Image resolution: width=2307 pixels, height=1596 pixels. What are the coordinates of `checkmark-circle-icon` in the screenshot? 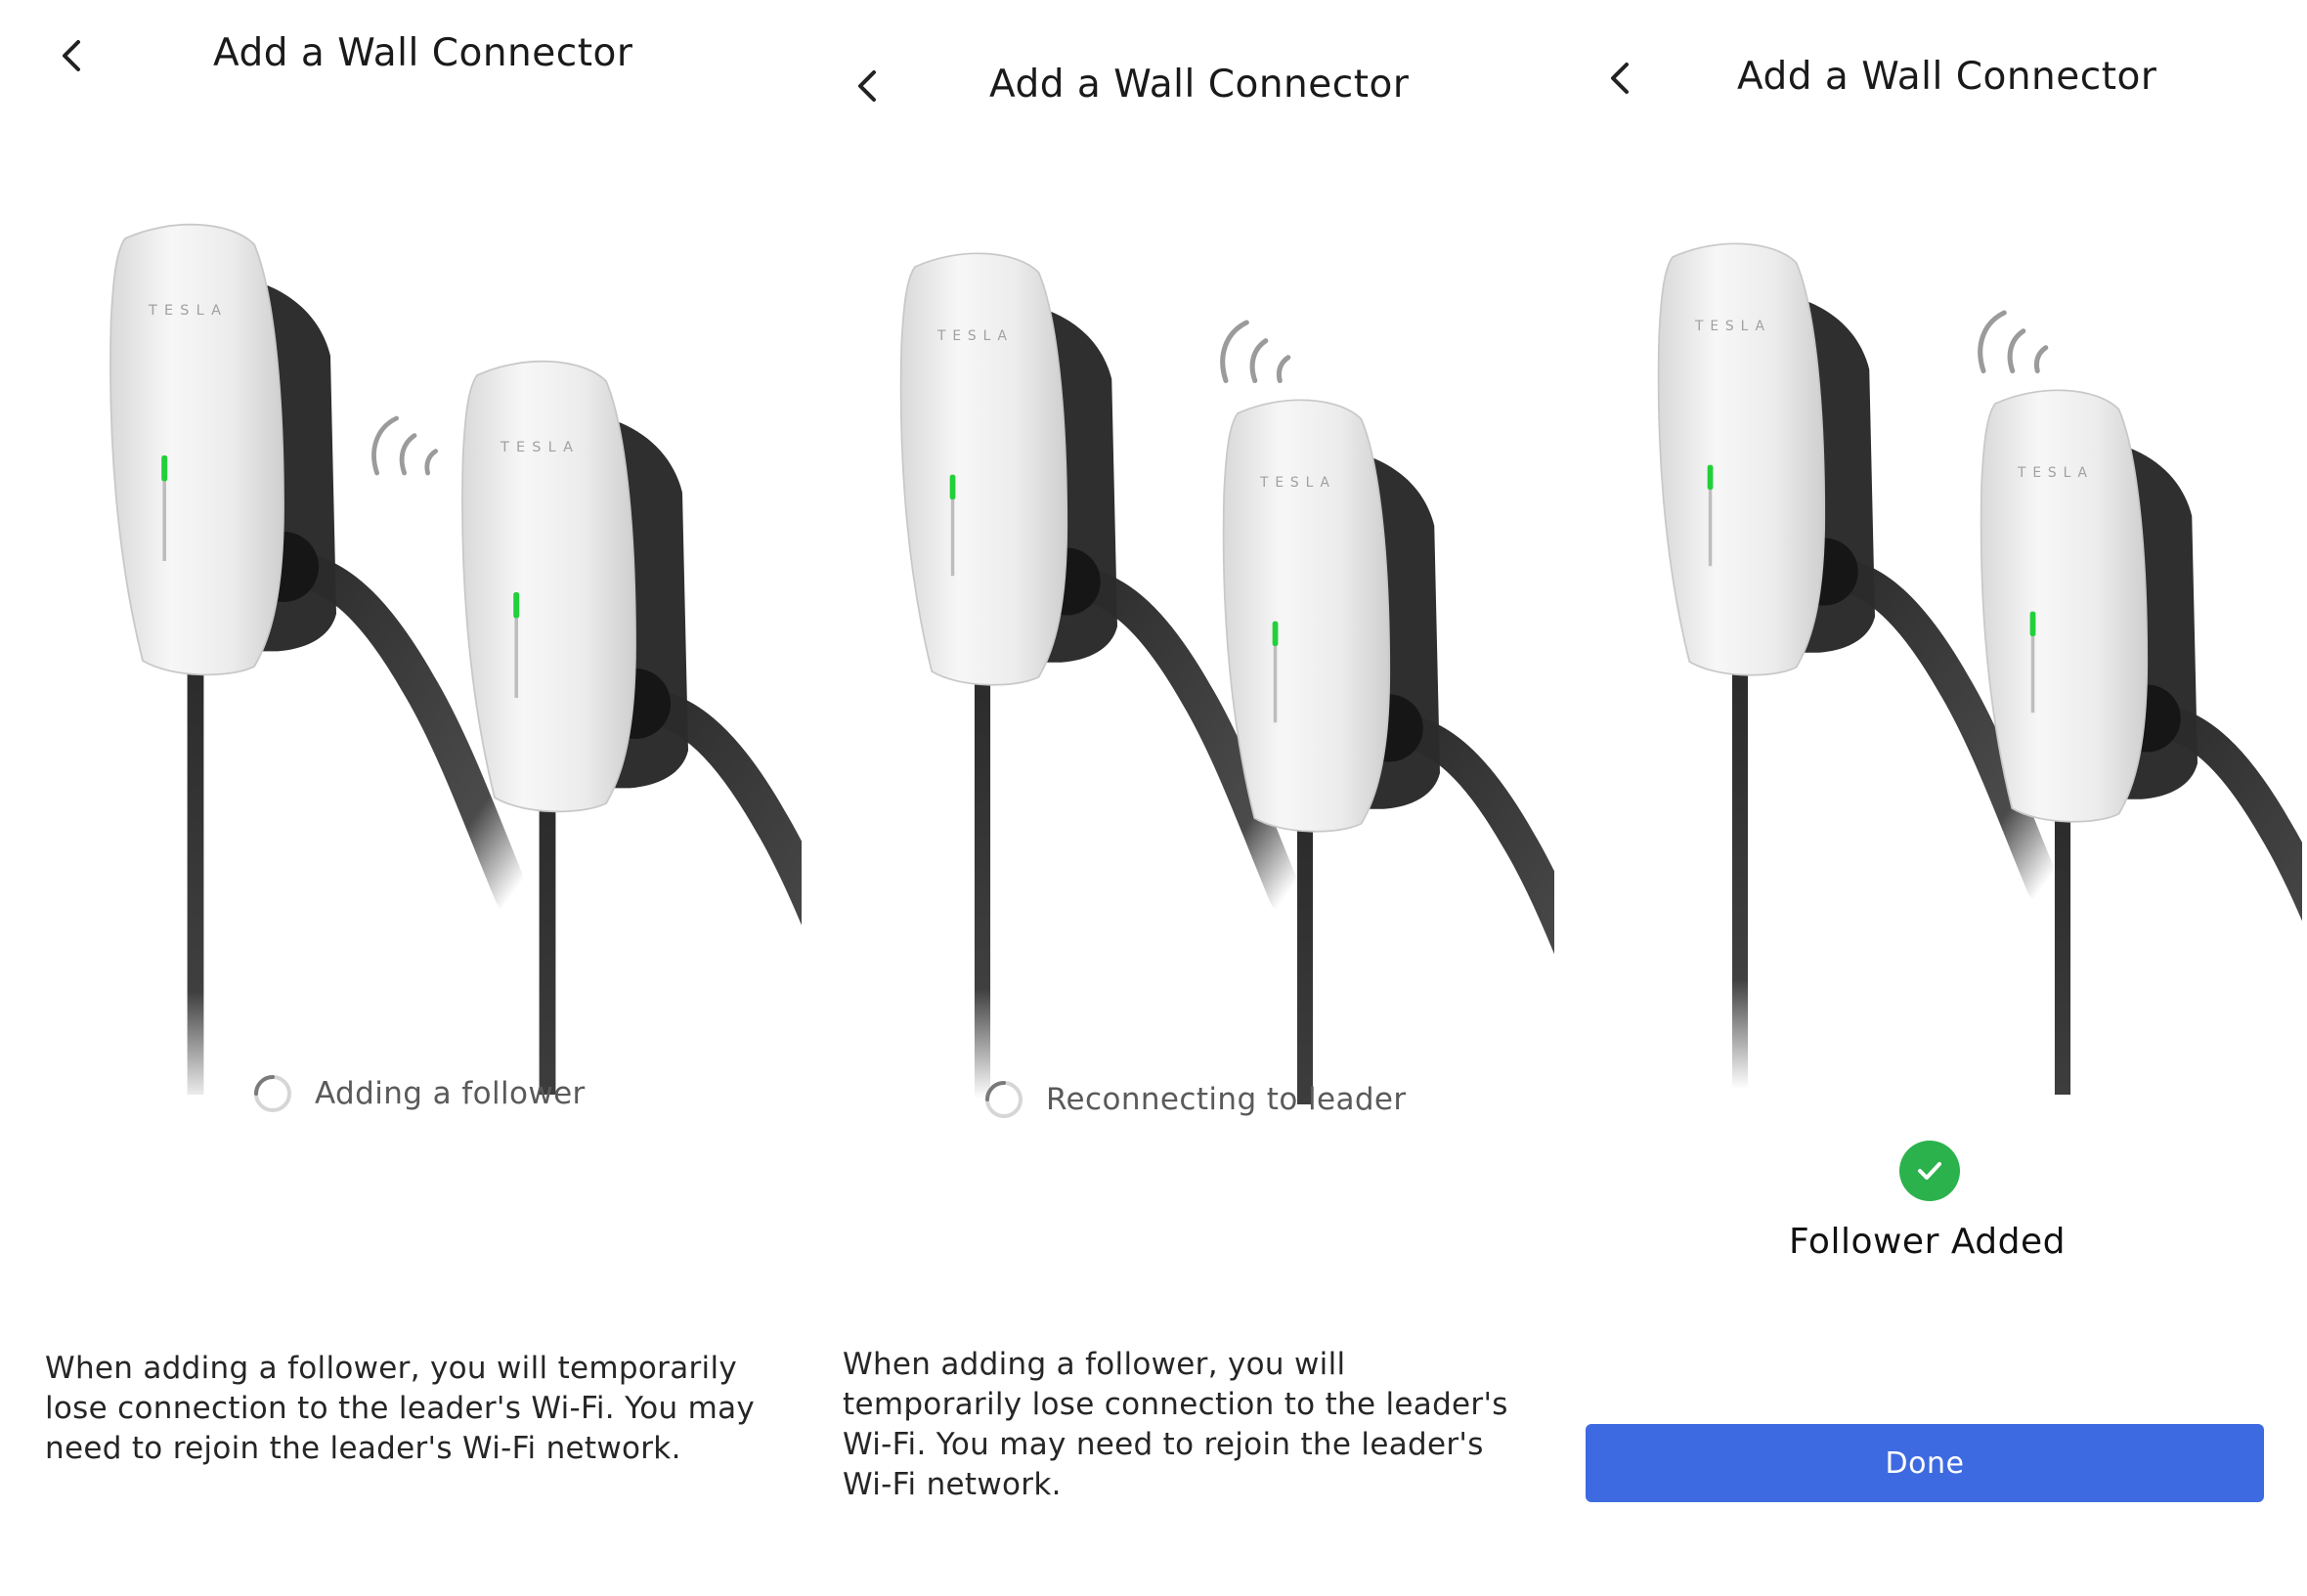 It's located at (1929, 1171).